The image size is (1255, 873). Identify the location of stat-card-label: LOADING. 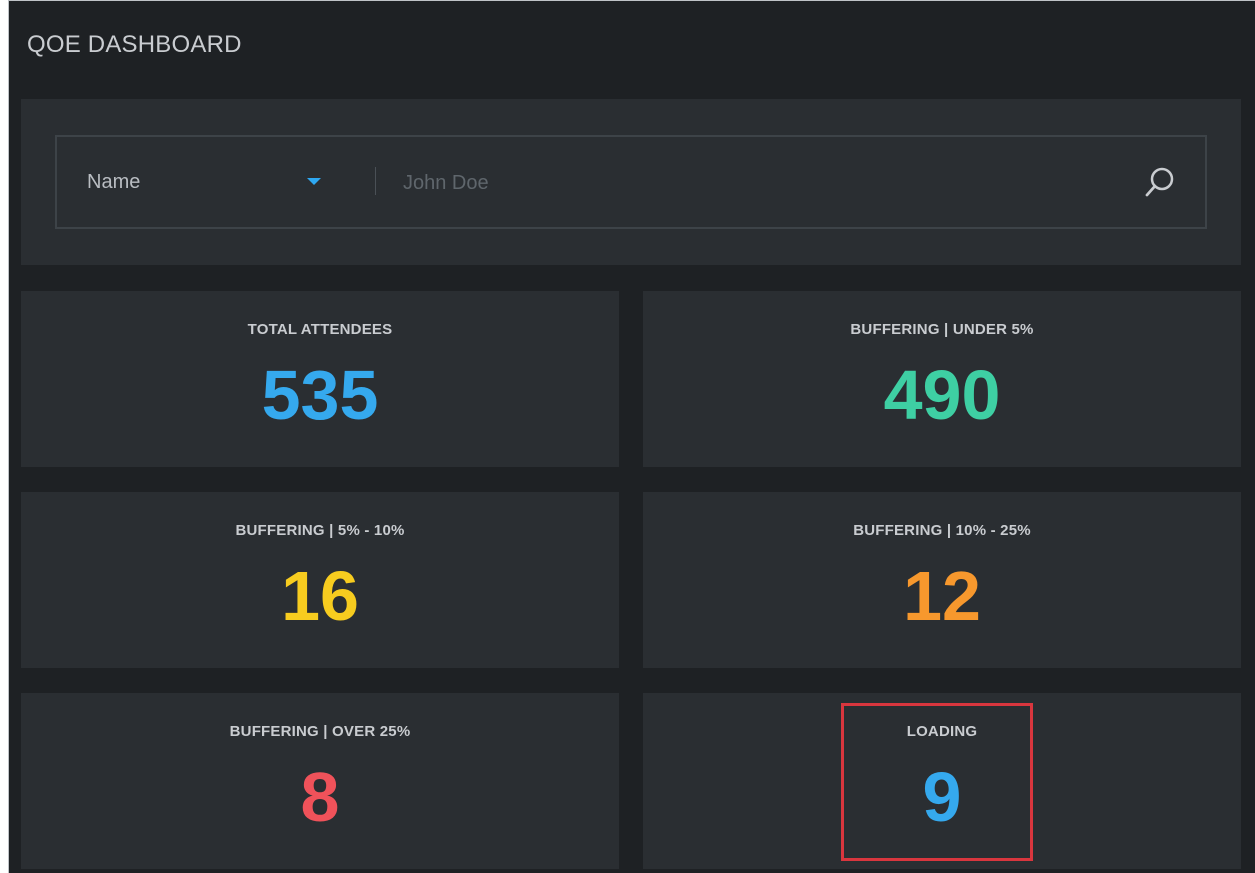
(942, 731).